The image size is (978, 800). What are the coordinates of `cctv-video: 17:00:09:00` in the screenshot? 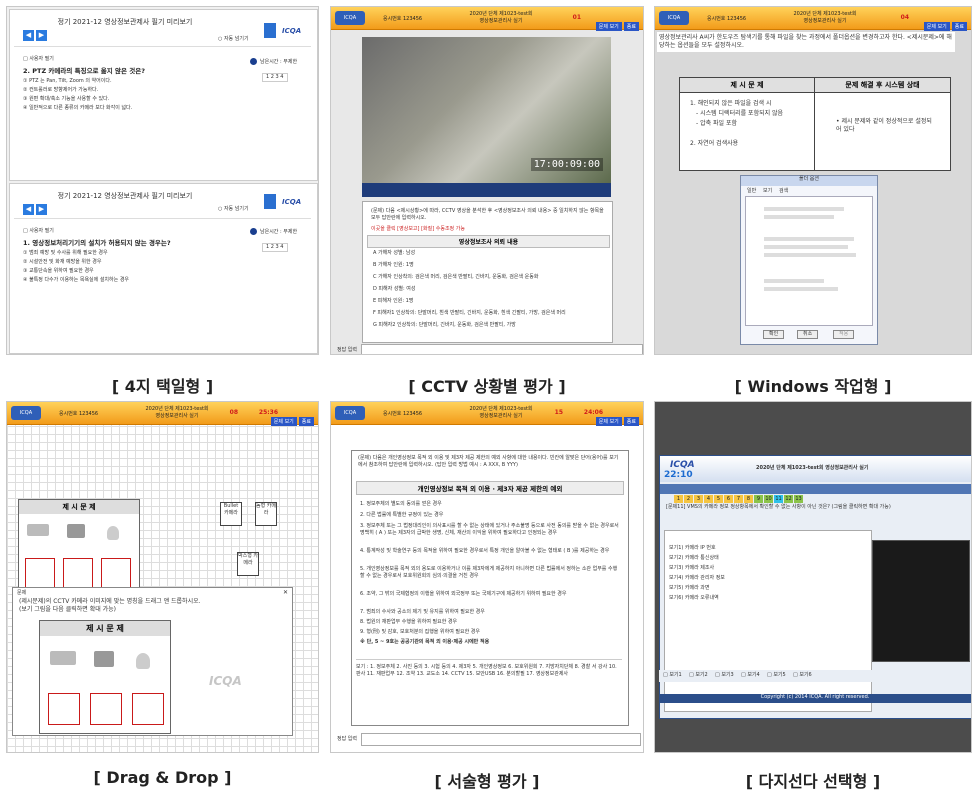 It's located at (486, 110).